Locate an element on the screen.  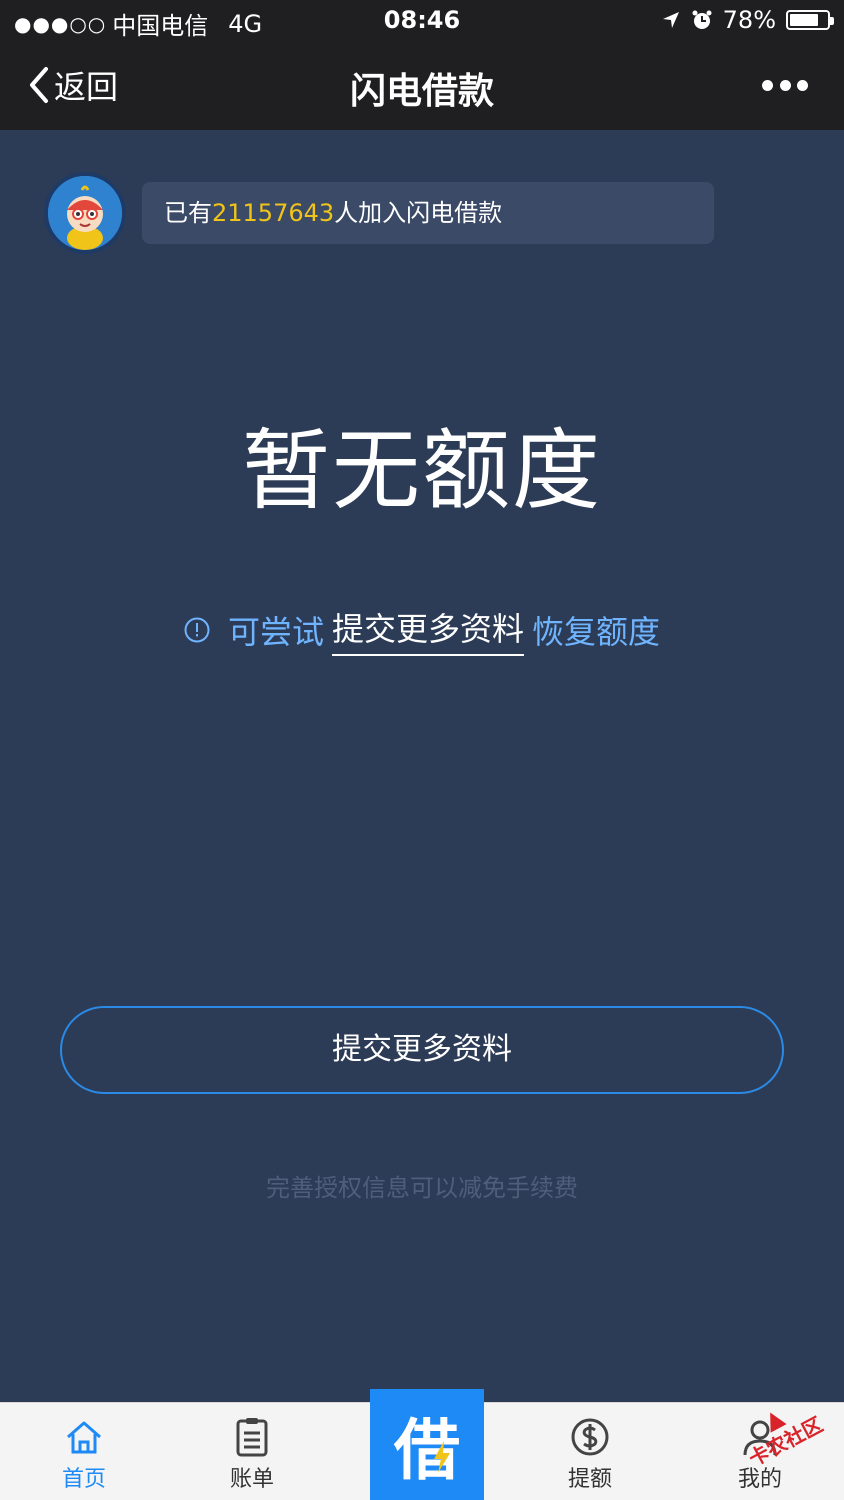
tab-home: 首页 is located at coordinates (84, 1451).